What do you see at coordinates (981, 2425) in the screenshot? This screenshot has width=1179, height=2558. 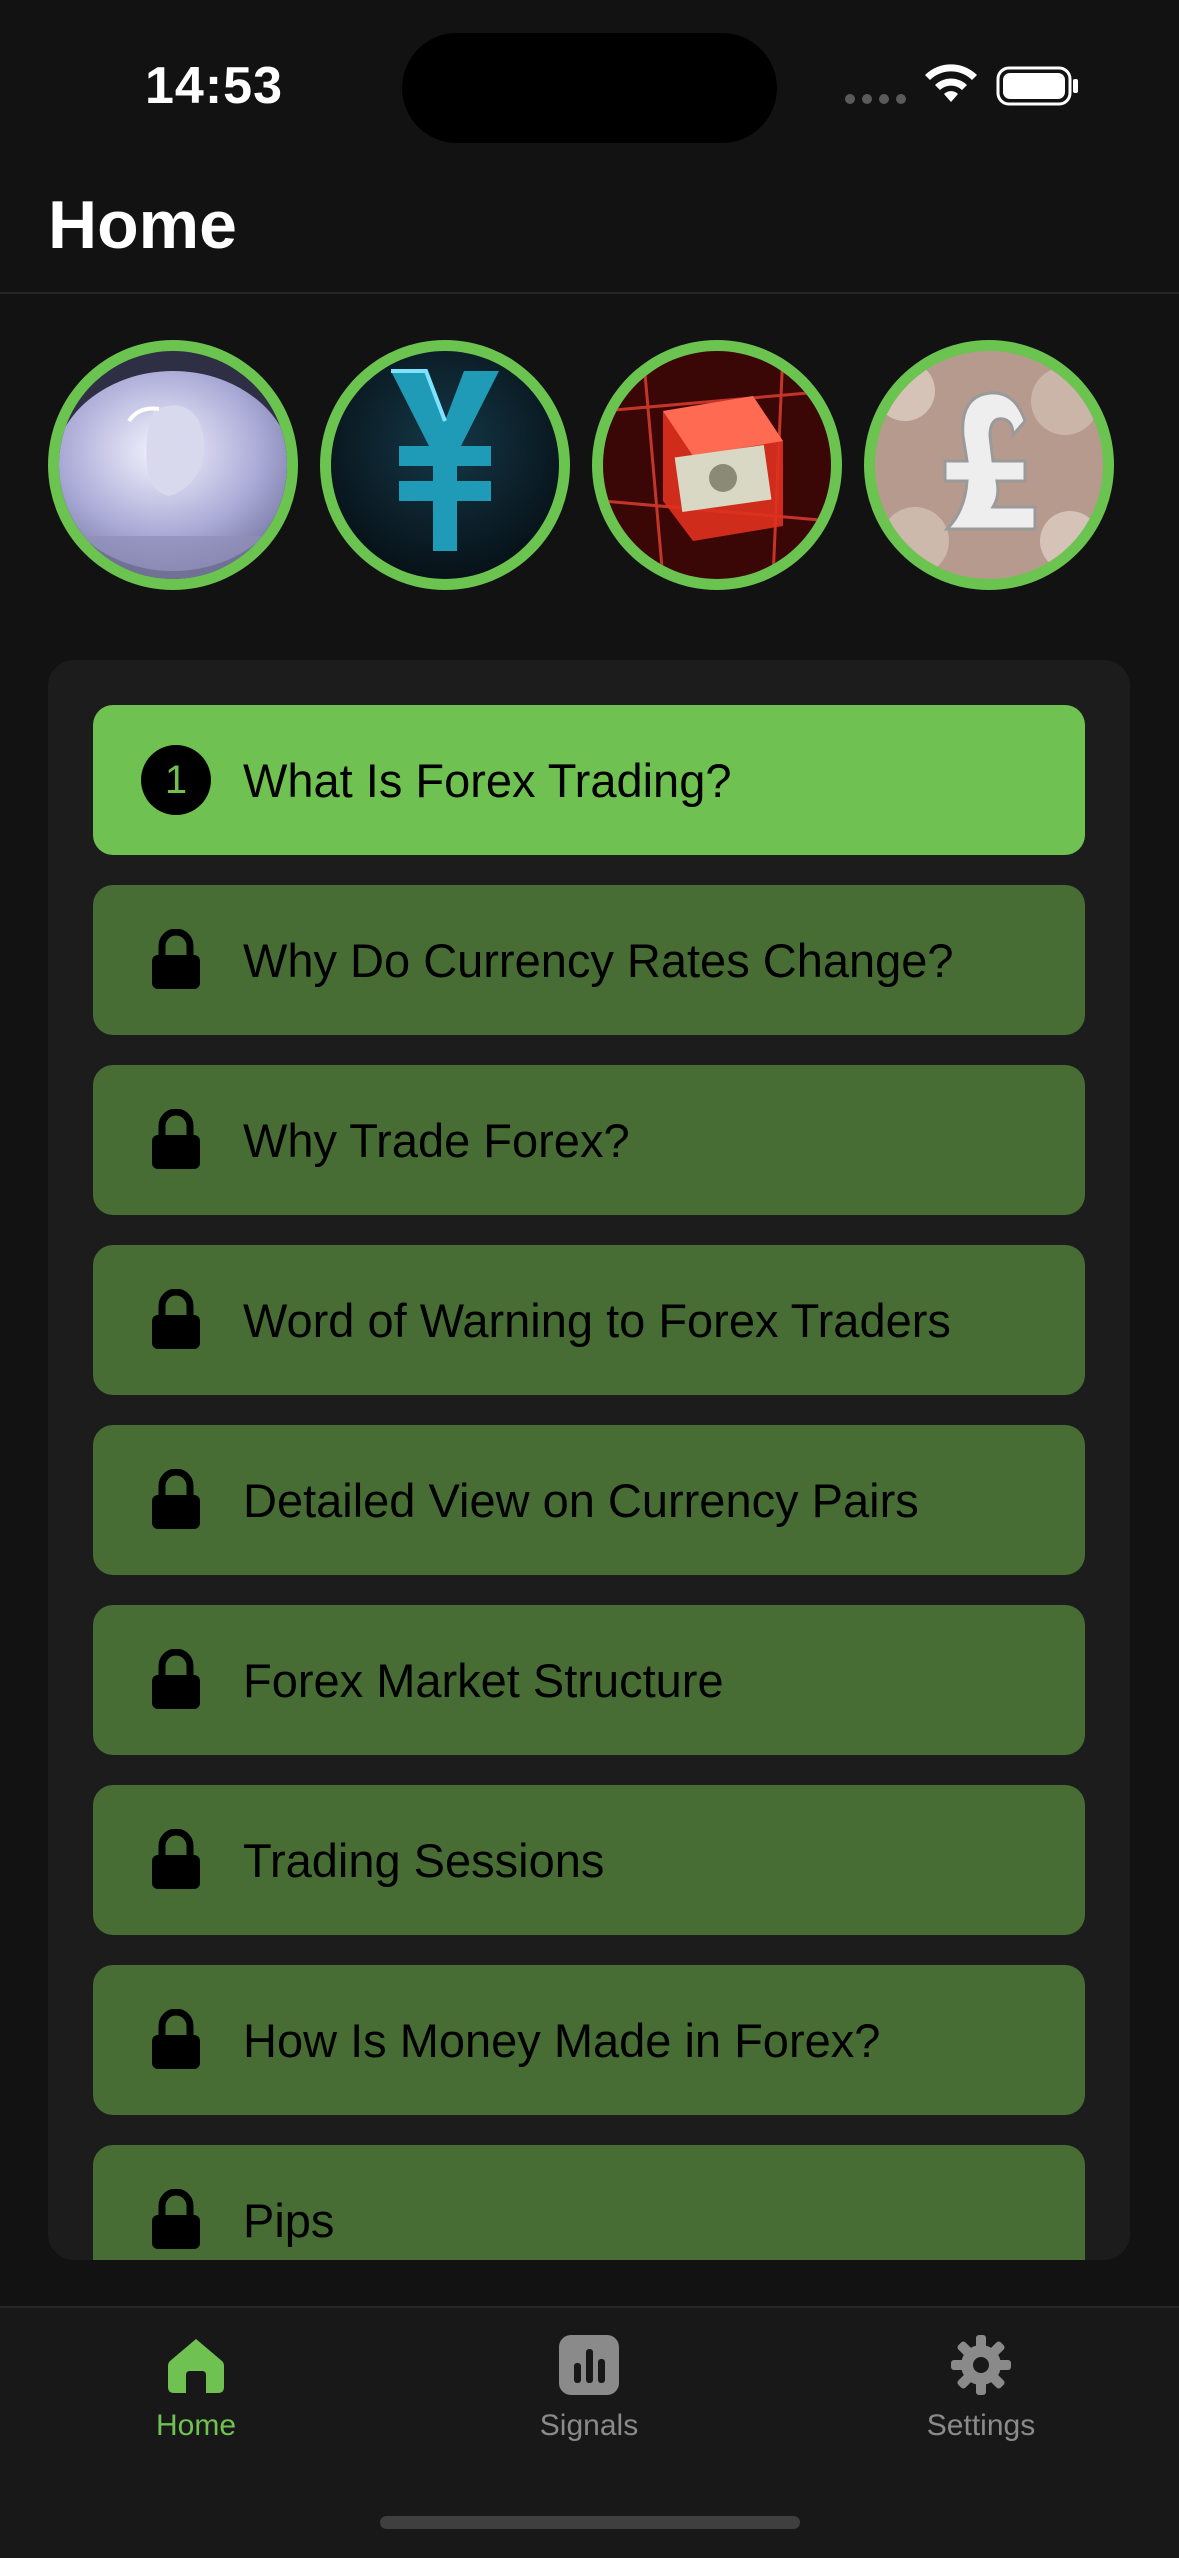 I see `tab-label: Settings` at bounding box center [981, 2425].